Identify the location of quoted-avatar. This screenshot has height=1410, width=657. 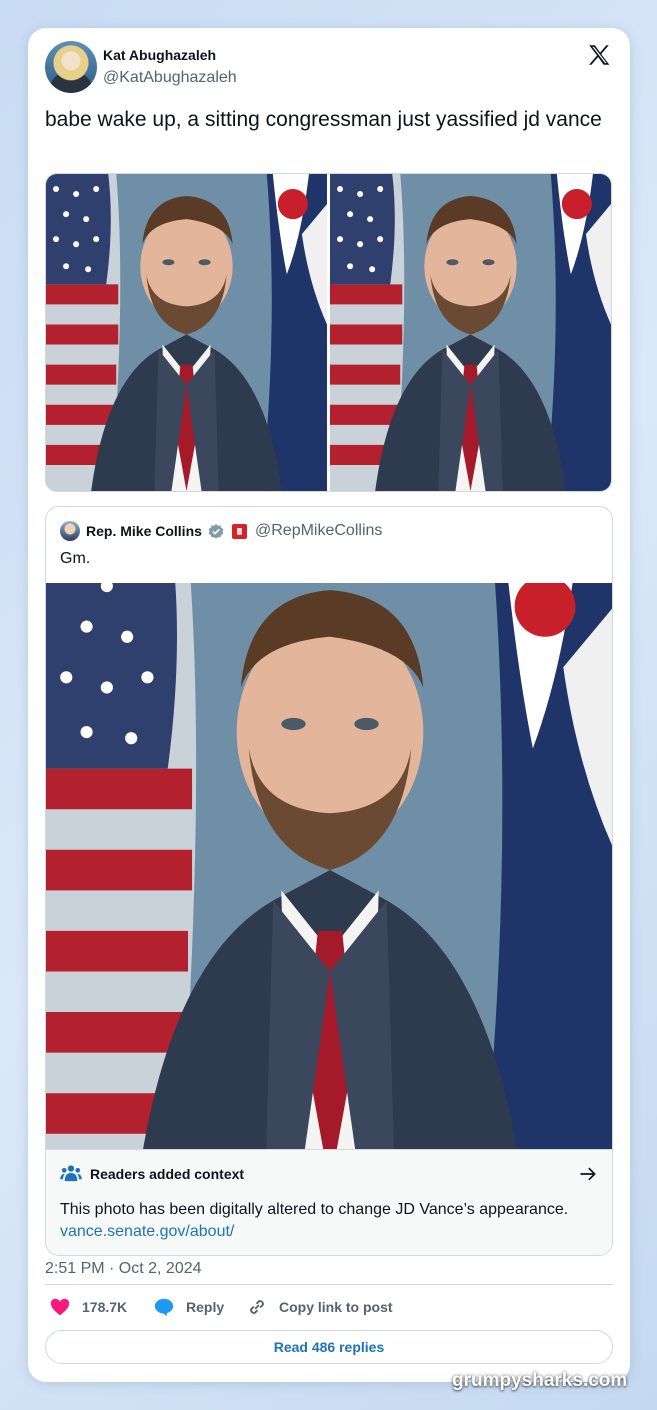
(70, 531).